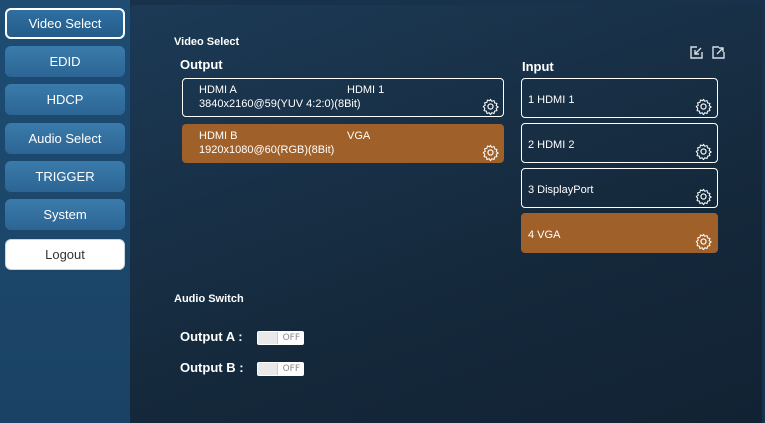 The height and width of the screenshot is (423, 765). Describe the element at coordinates (218, 136) in the screenshot. I see `output-name: HDMI B` at that location.